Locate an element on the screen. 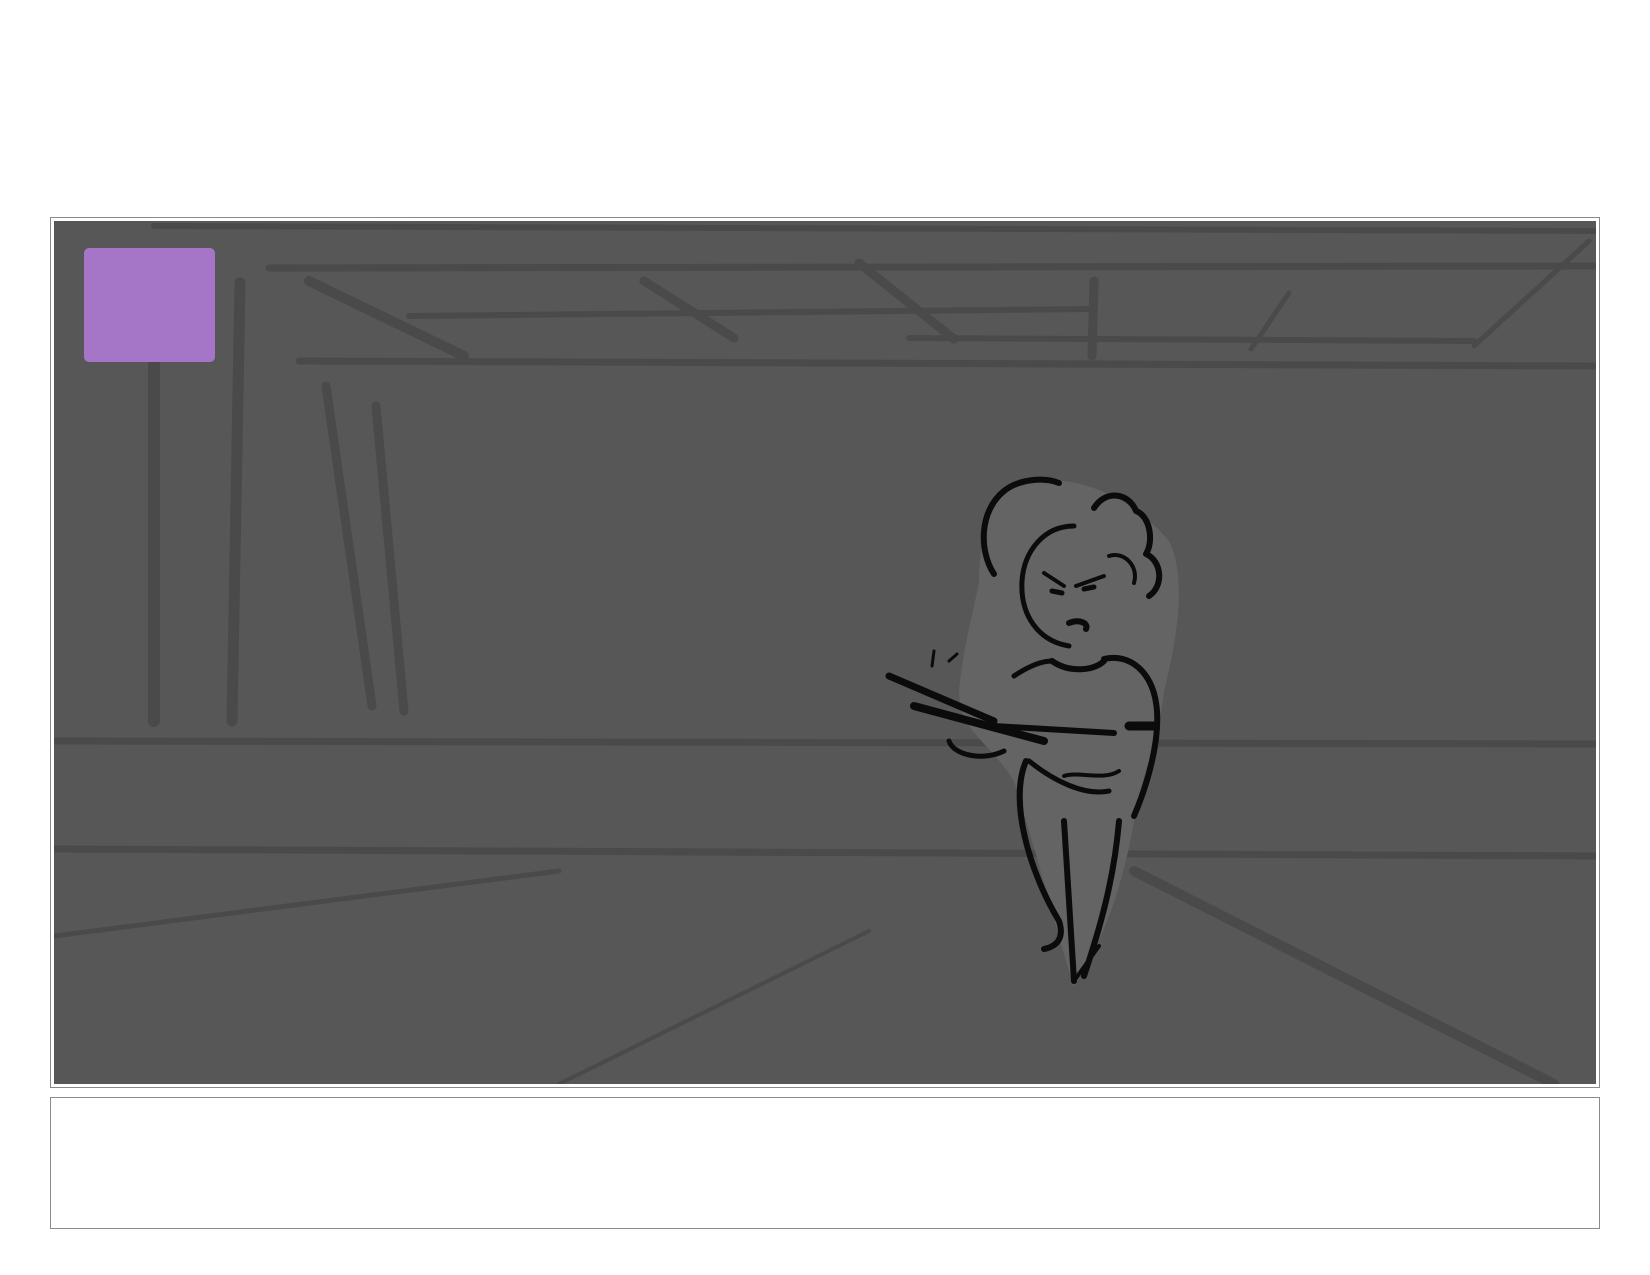 The height and width of the screenshot is (1275, 1650). caption-box is located at coordinates (825, 1163).